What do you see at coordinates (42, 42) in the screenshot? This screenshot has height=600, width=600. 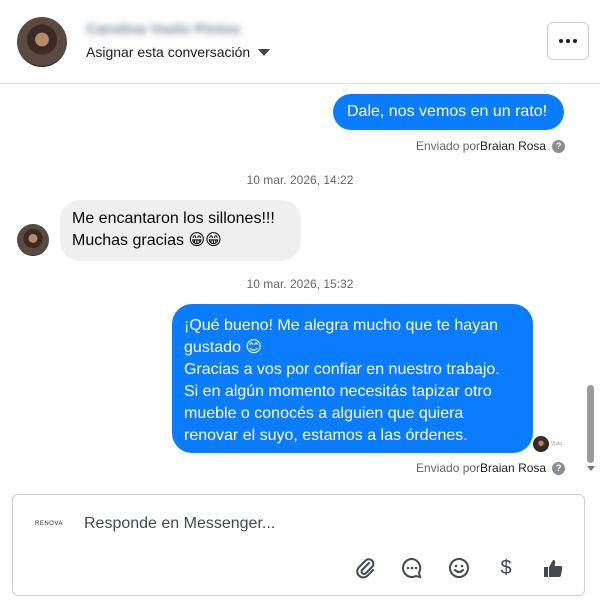 I see `contact-avatar` at bounding box center [42, 42].